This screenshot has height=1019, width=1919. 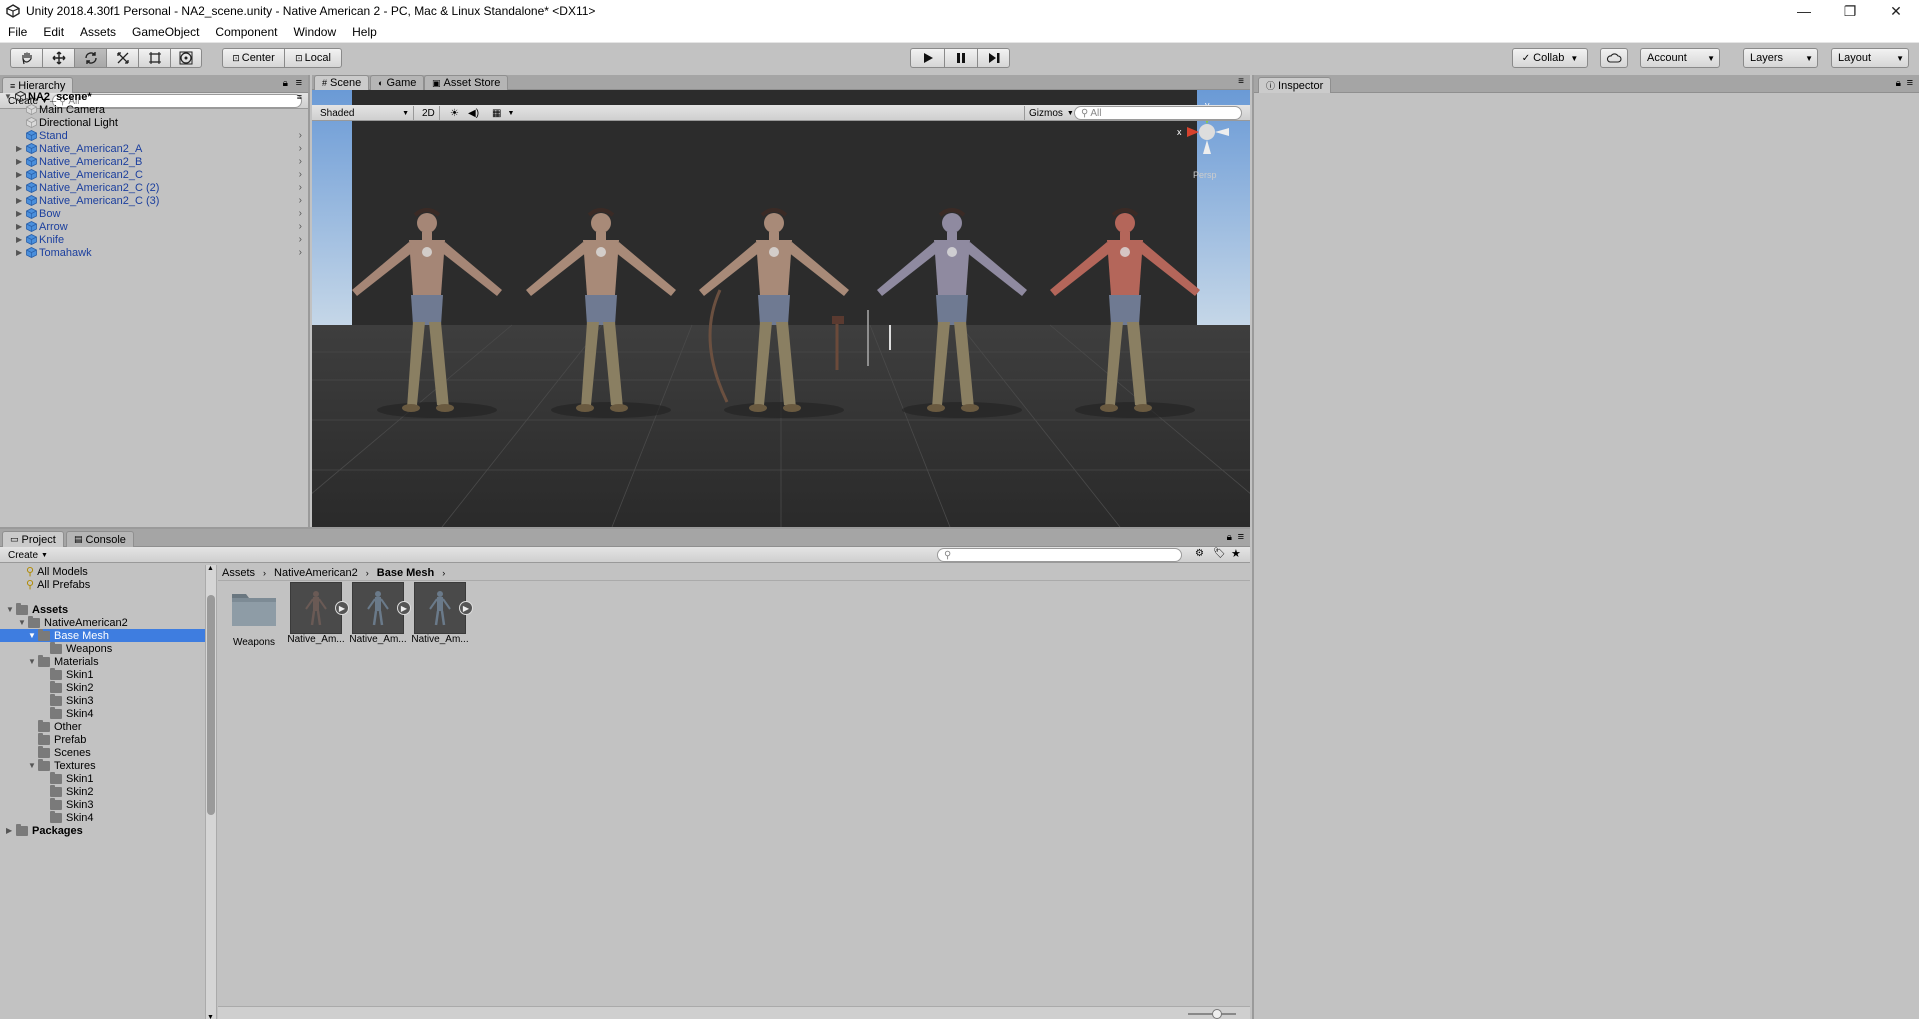 I want to click on project-create-dropdown: Create ▼, so click(x=28, y=555).